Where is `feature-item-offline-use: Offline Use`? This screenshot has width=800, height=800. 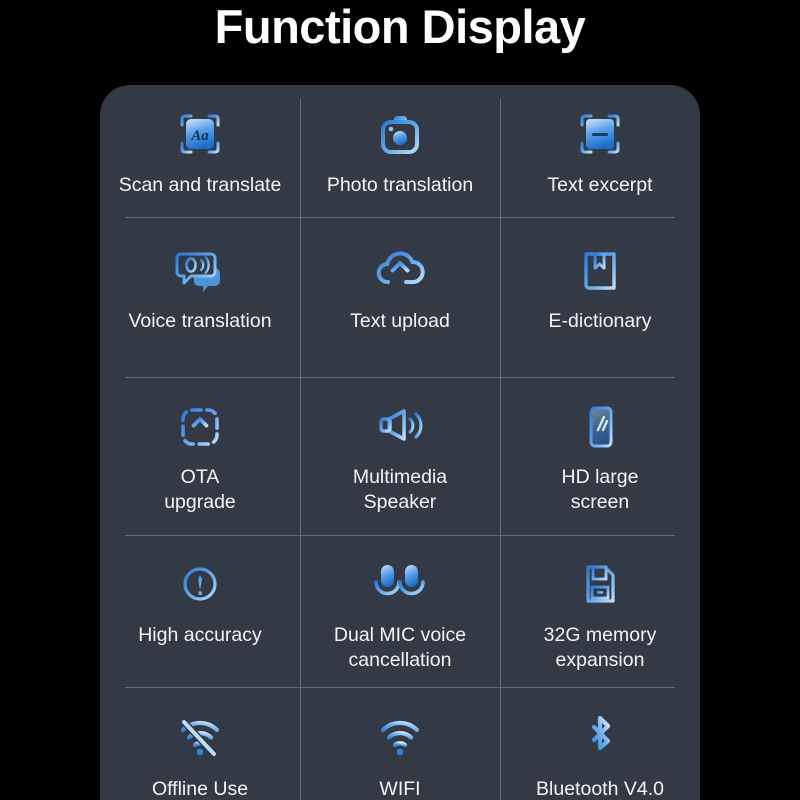 feature-item-offline-use: Offline Use is located at coordinates (200, 743).